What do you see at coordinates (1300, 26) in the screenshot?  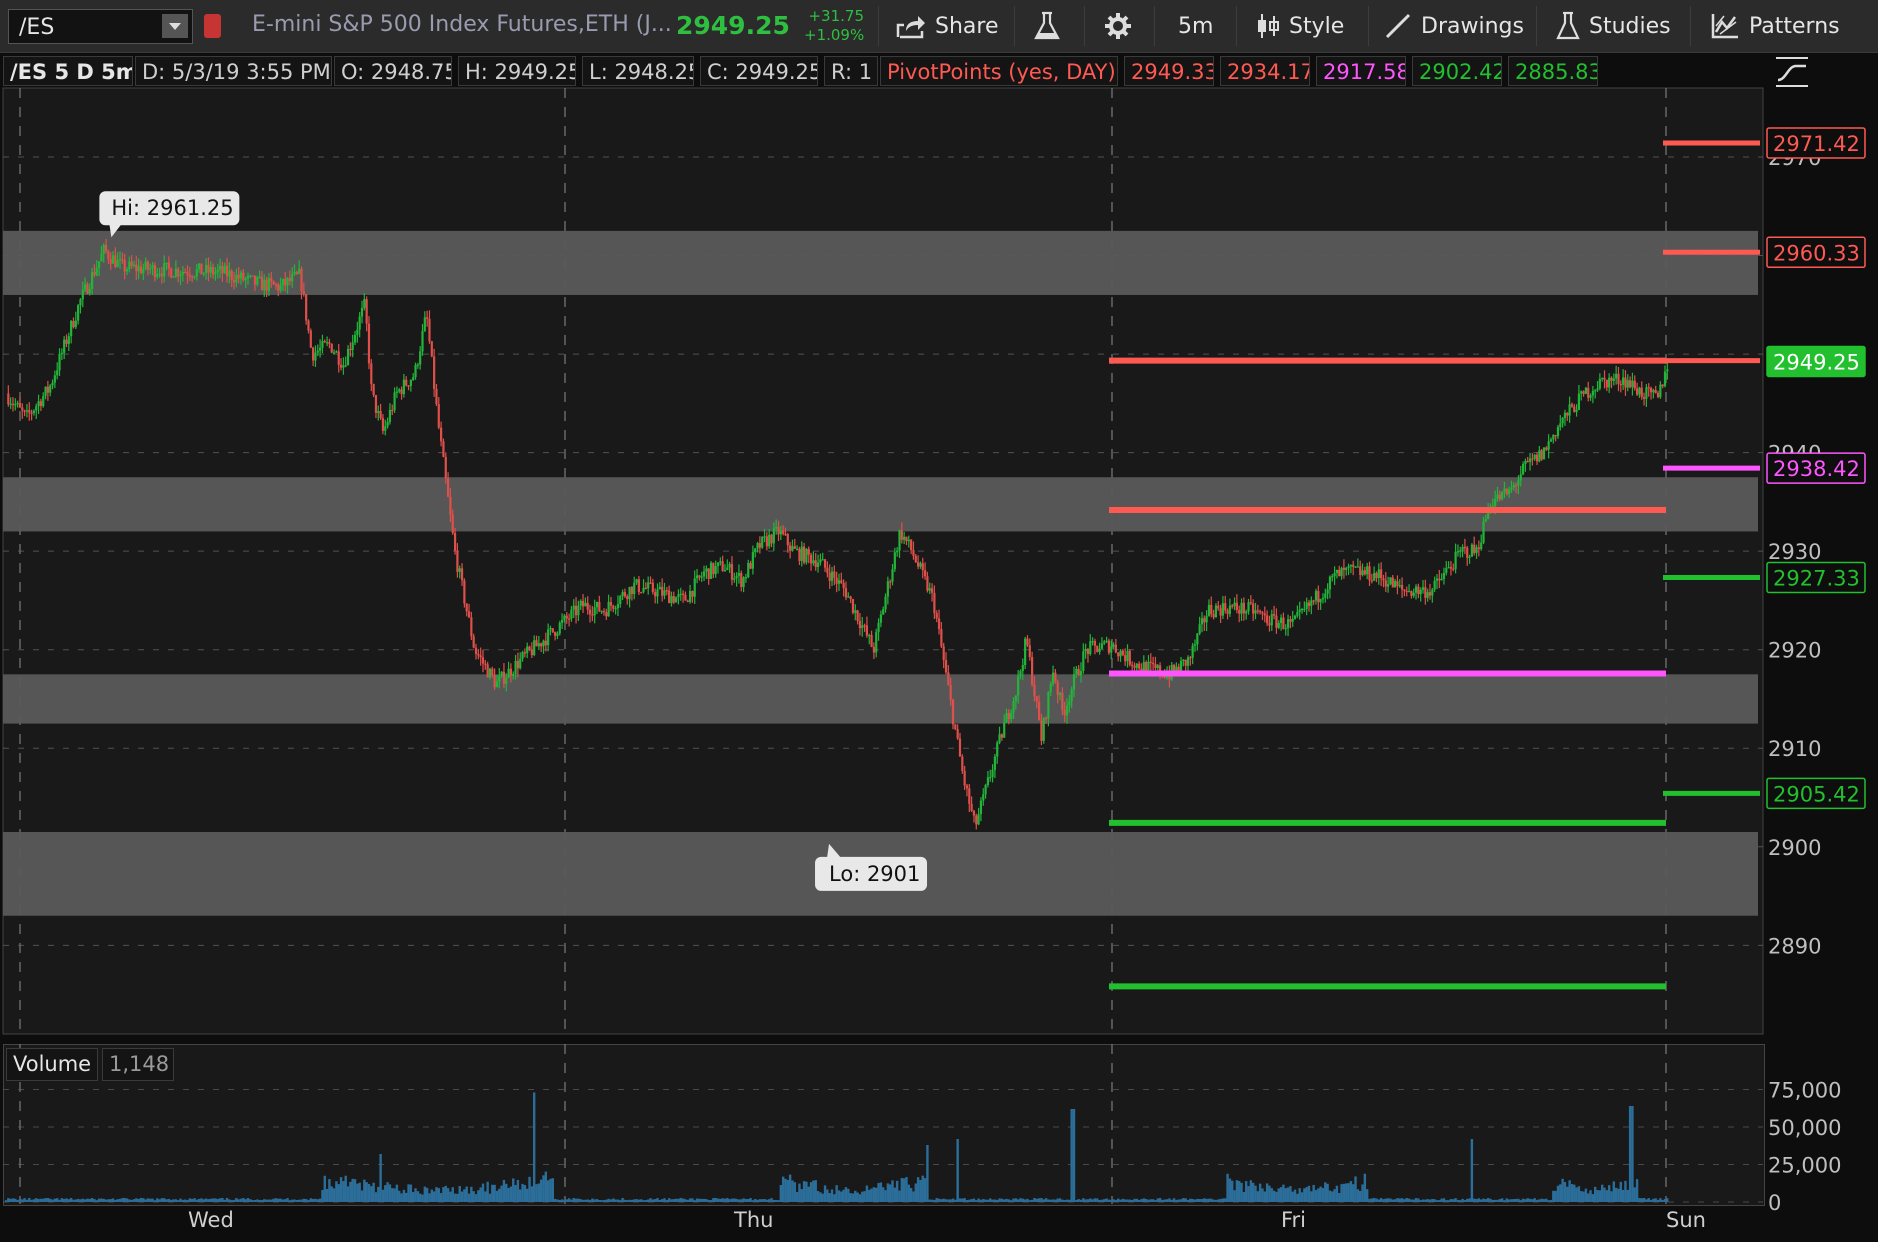 I see `style-button: Style` at bounding box center [1300, 26].